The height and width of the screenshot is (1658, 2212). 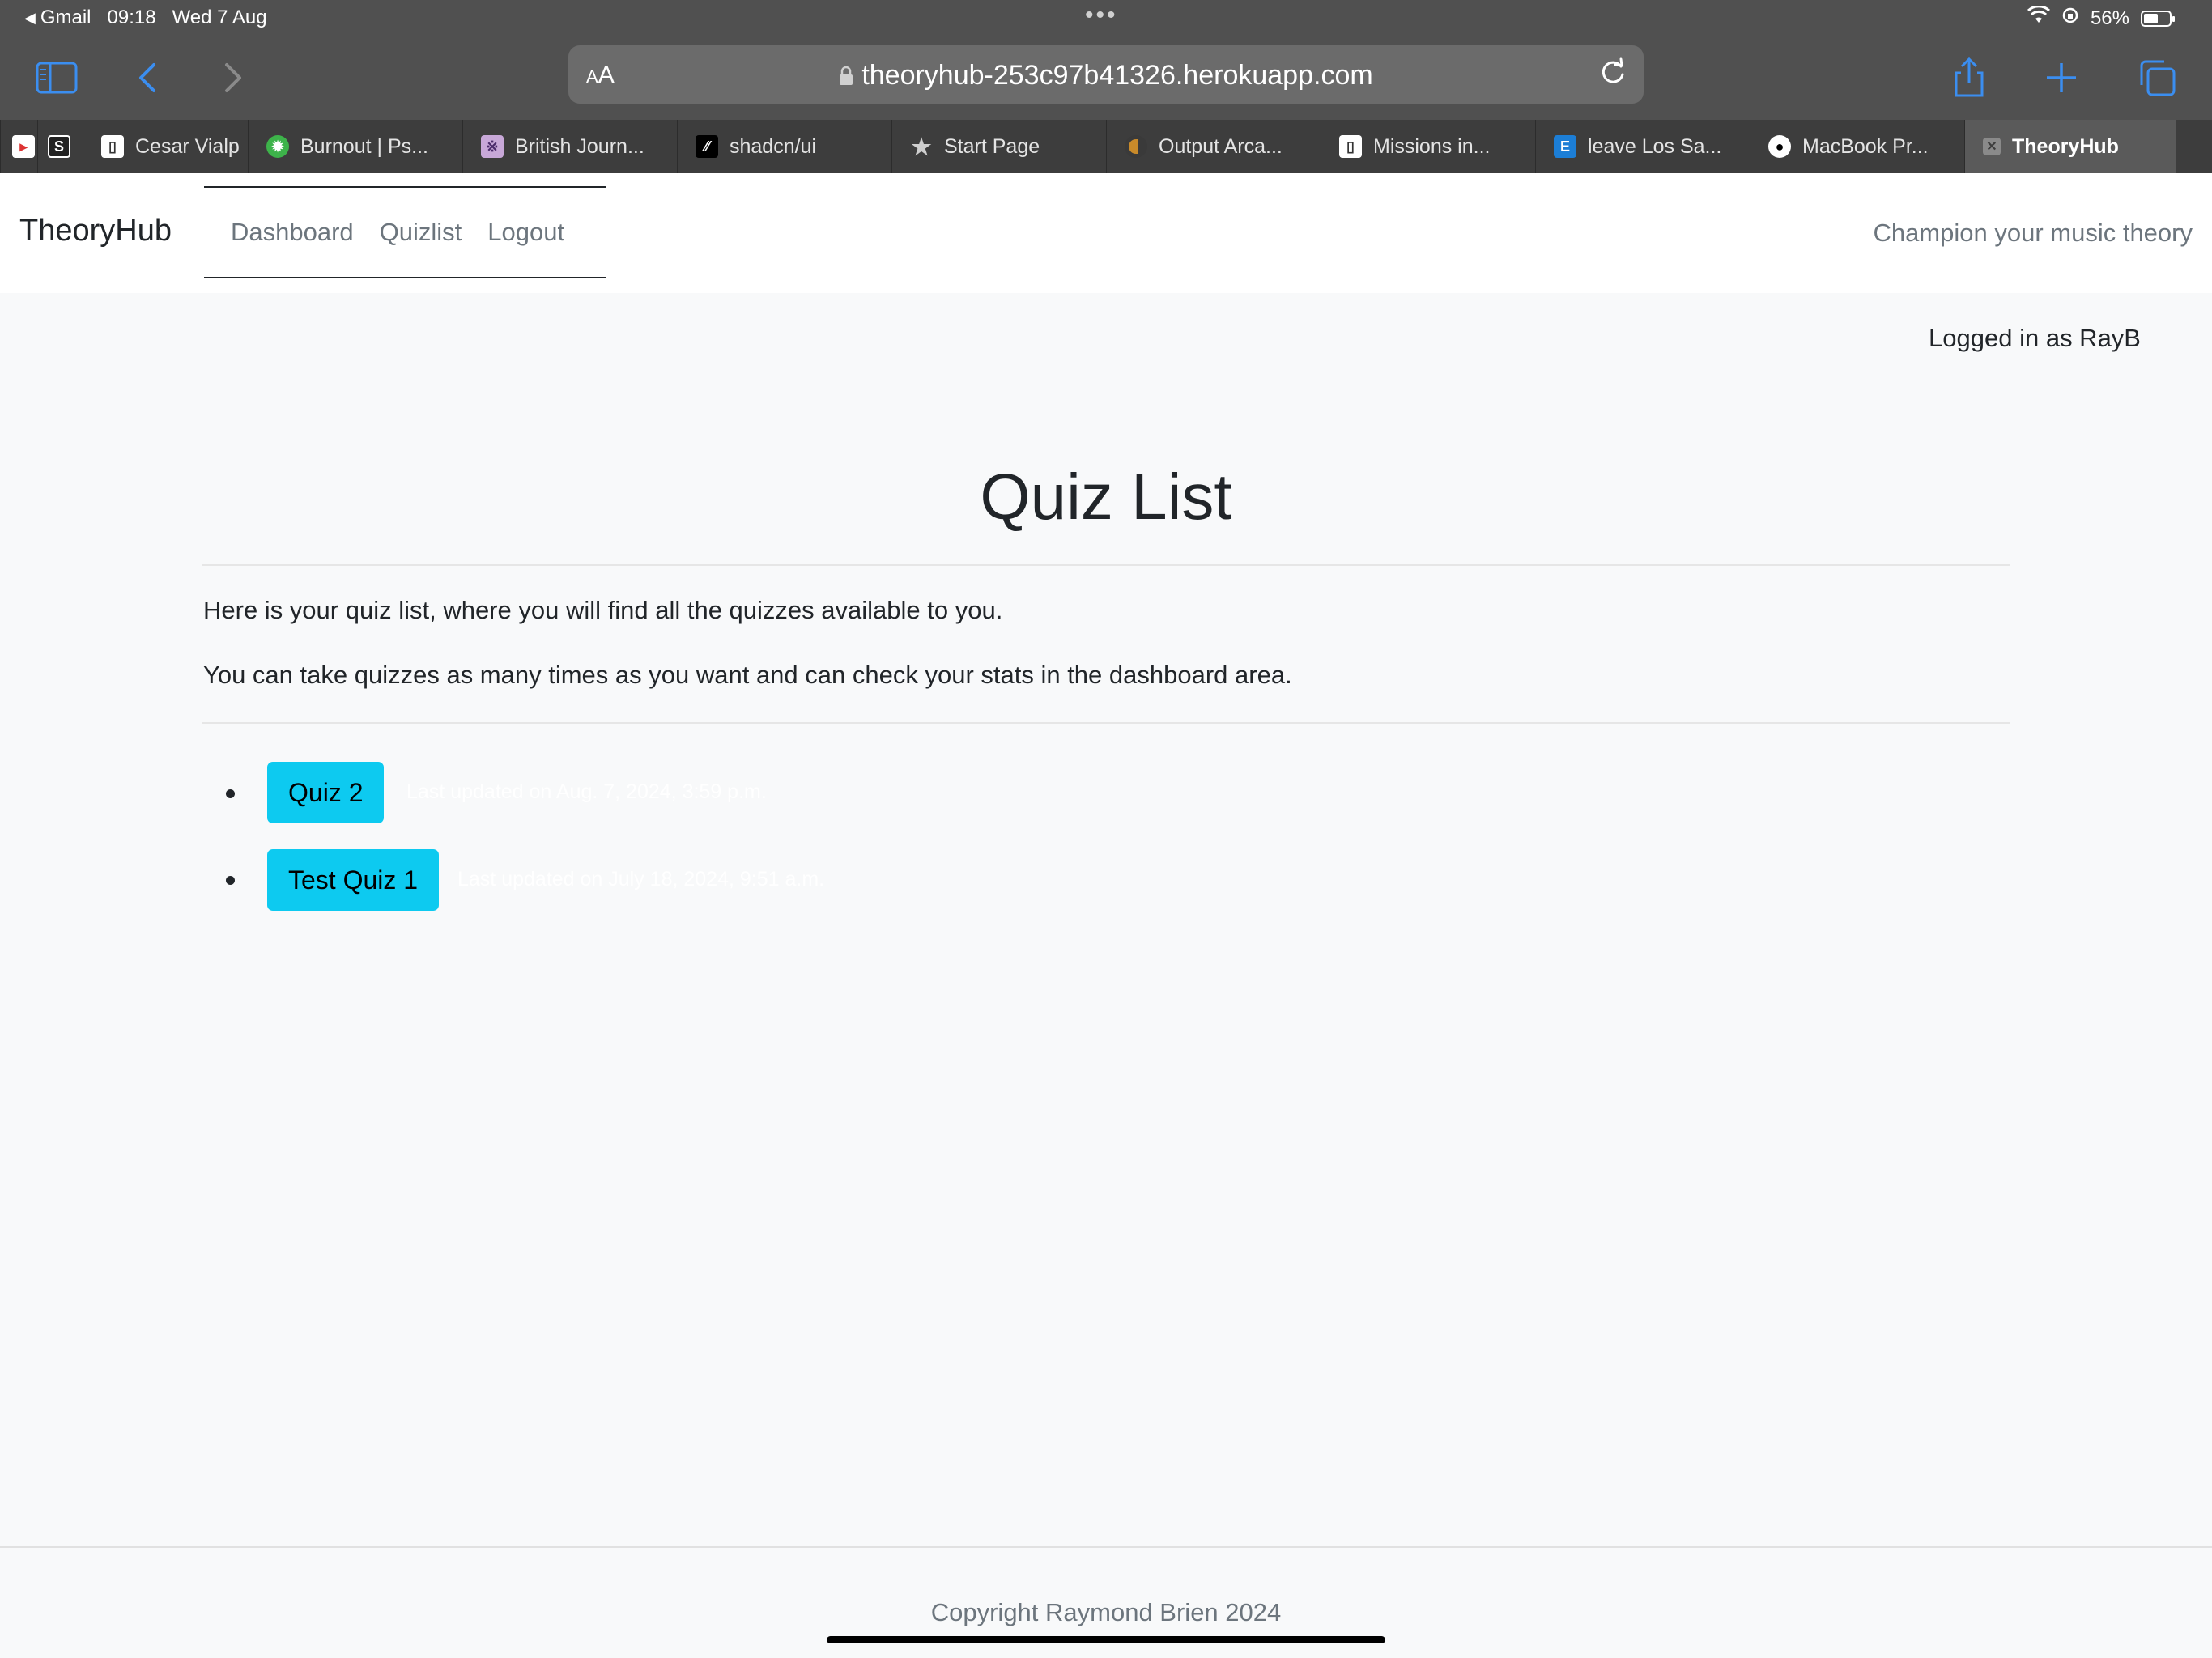 I want to click on share-icon, so click(x=1969, y=77).